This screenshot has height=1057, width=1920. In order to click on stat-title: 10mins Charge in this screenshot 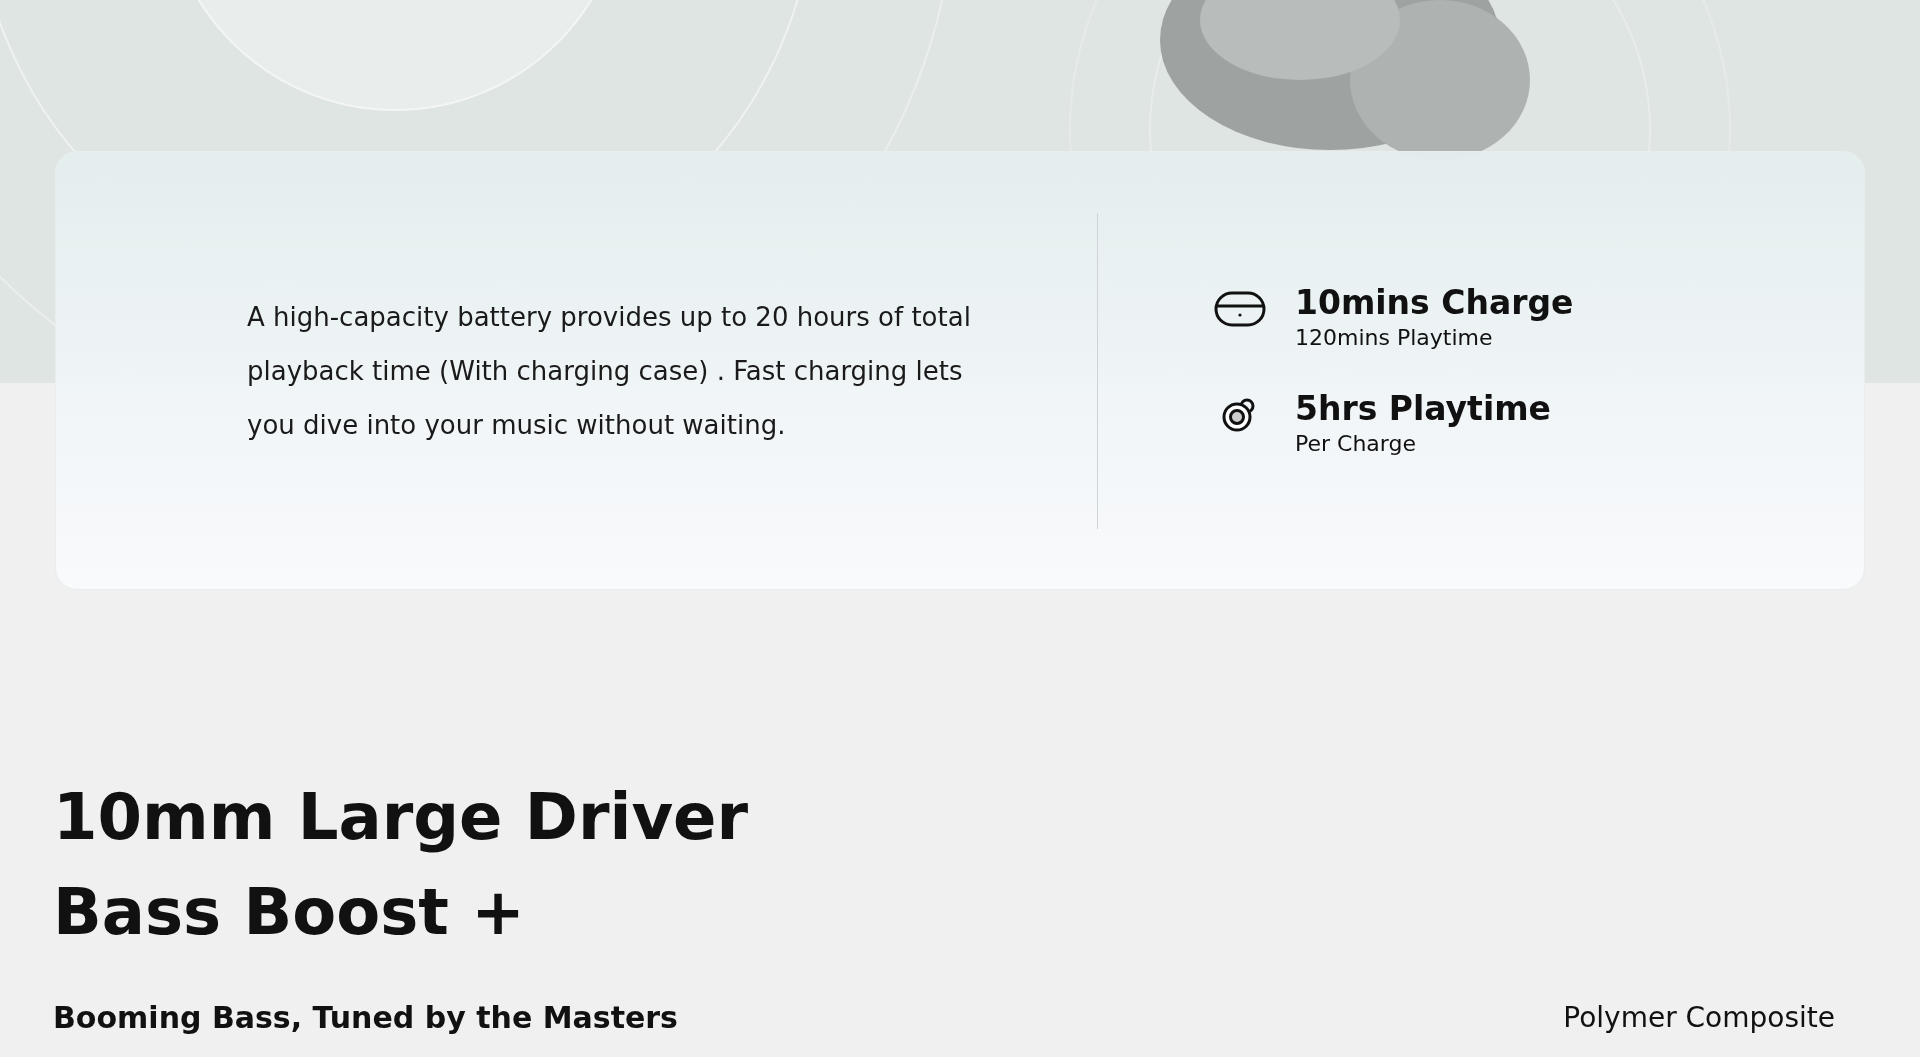, I will do `click(1434, 302)`.